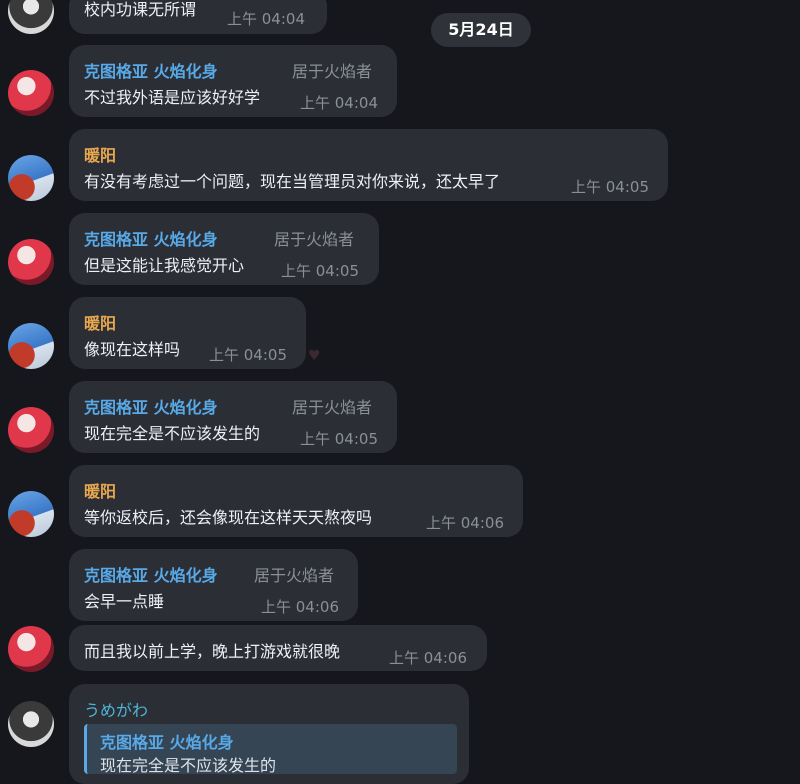 This screenshot has height=784, width=800. I want to click on message-bubble: 克图格亚 火焰化身 居于火焰者 但是这能让我感觉开心 上午 04:05, so click(224, 249).